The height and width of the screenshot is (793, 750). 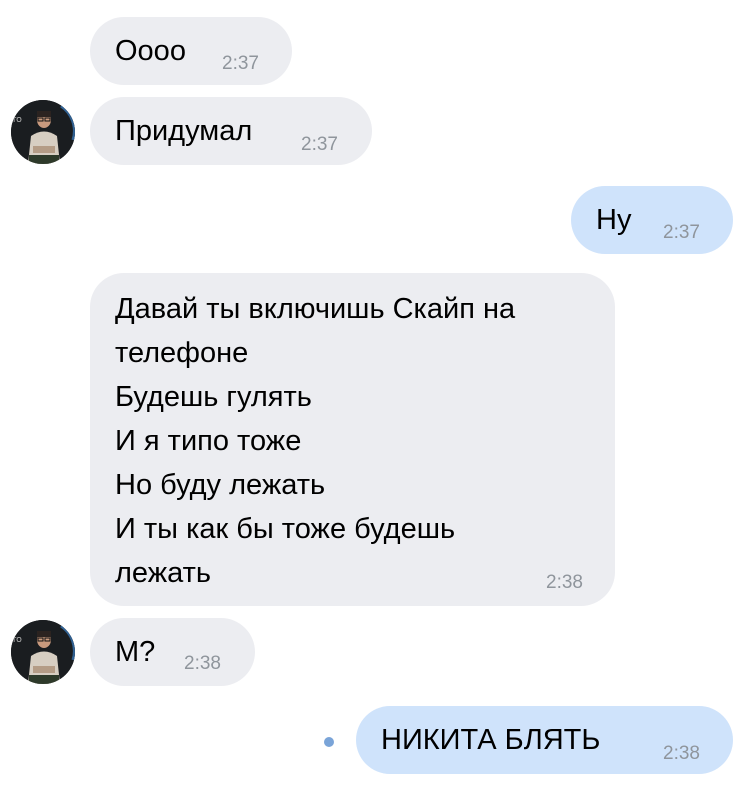 What do you see at coordinates (614, 220) in the screenshot?
I see `message-text: Ну` at bounding box center [614, 220].